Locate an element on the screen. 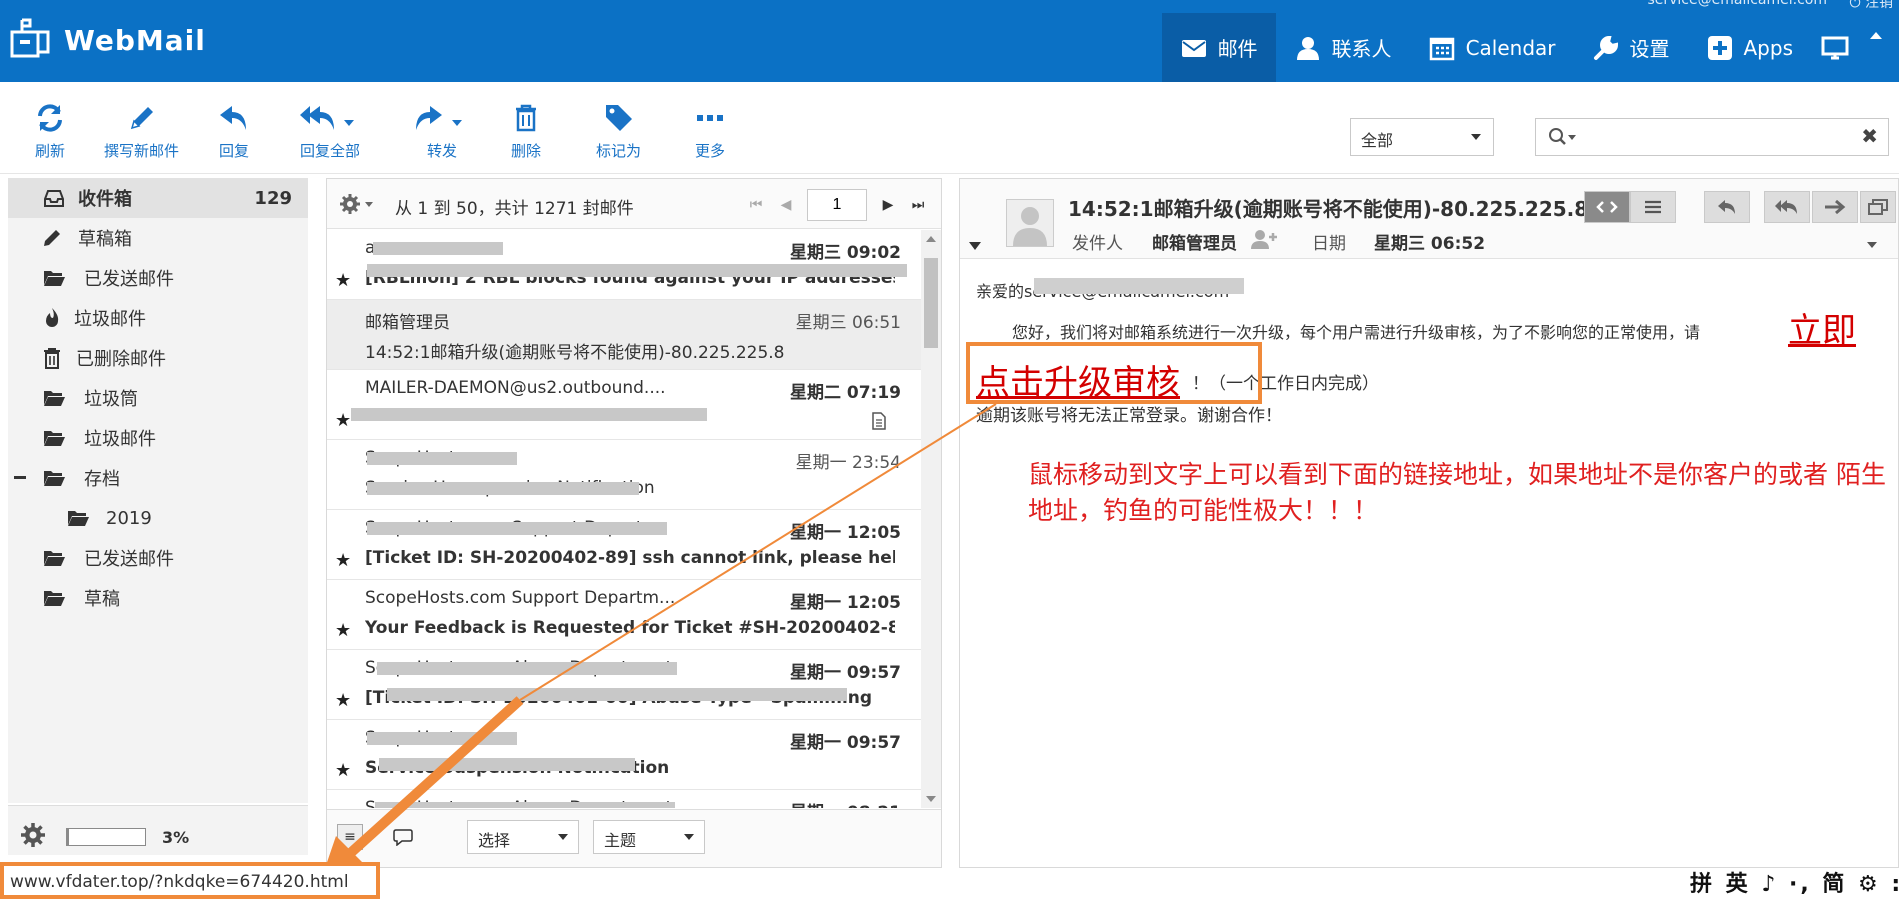 The width and height of the screenshot is (1899, 899). thread-toggle-icon: ≡ is located at coordinates (350, 837).